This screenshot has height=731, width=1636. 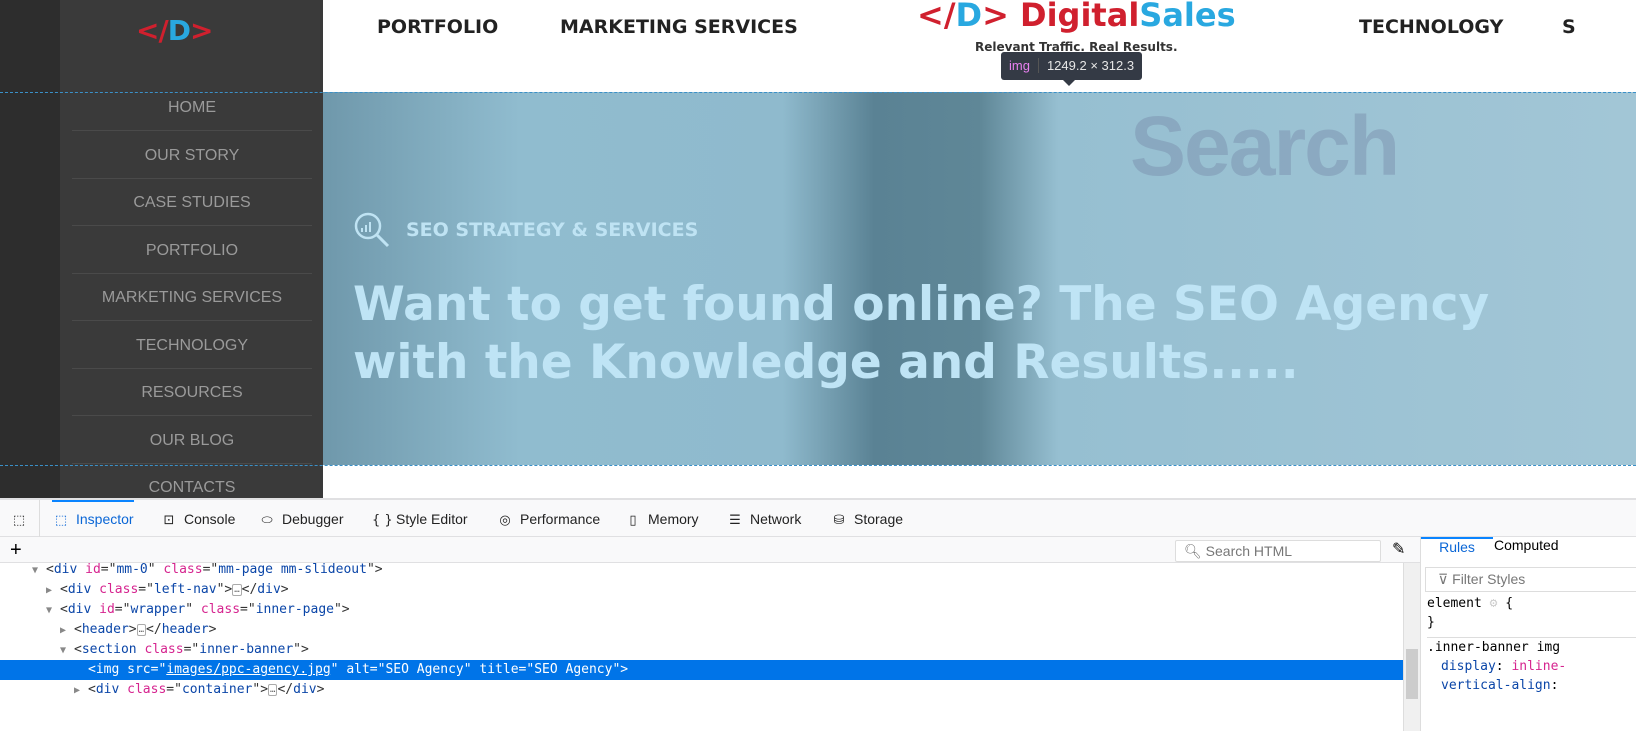 I want to click on site-logo: </D> DigitalSales, so click(x=1076, y=17).